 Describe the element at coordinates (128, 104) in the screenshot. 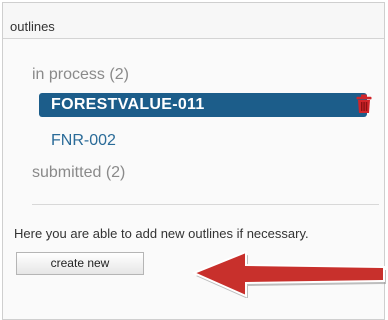

I see `outline-label: FORESTVALUE-011` at that location.